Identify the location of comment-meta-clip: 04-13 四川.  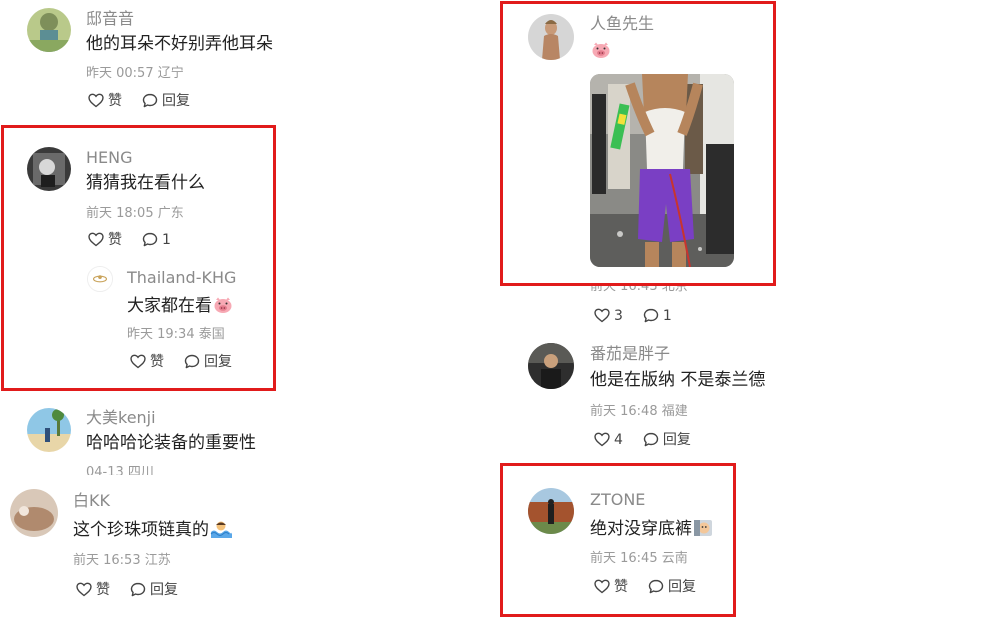
(146, 470).